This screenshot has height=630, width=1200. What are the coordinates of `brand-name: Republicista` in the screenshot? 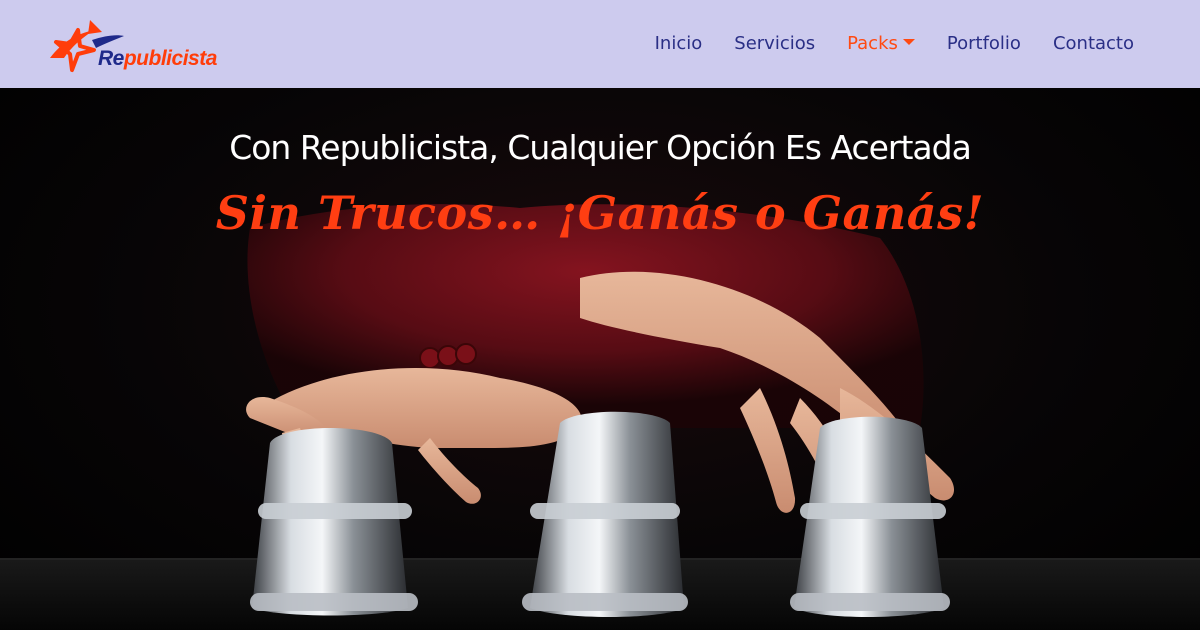 It's located at (157, 59).